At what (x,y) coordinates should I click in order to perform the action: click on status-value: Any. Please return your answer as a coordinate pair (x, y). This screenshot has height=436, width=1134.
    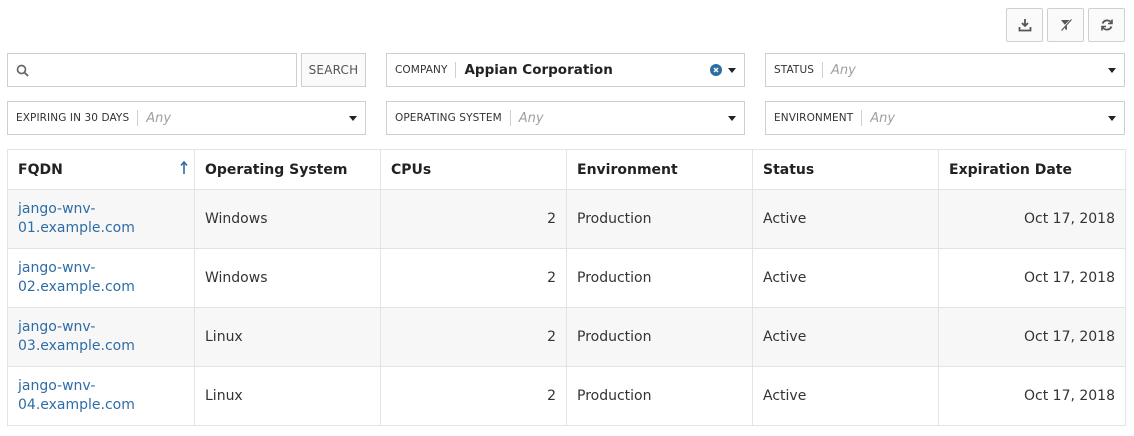
    Looking at the image, I should click on (843, 70).